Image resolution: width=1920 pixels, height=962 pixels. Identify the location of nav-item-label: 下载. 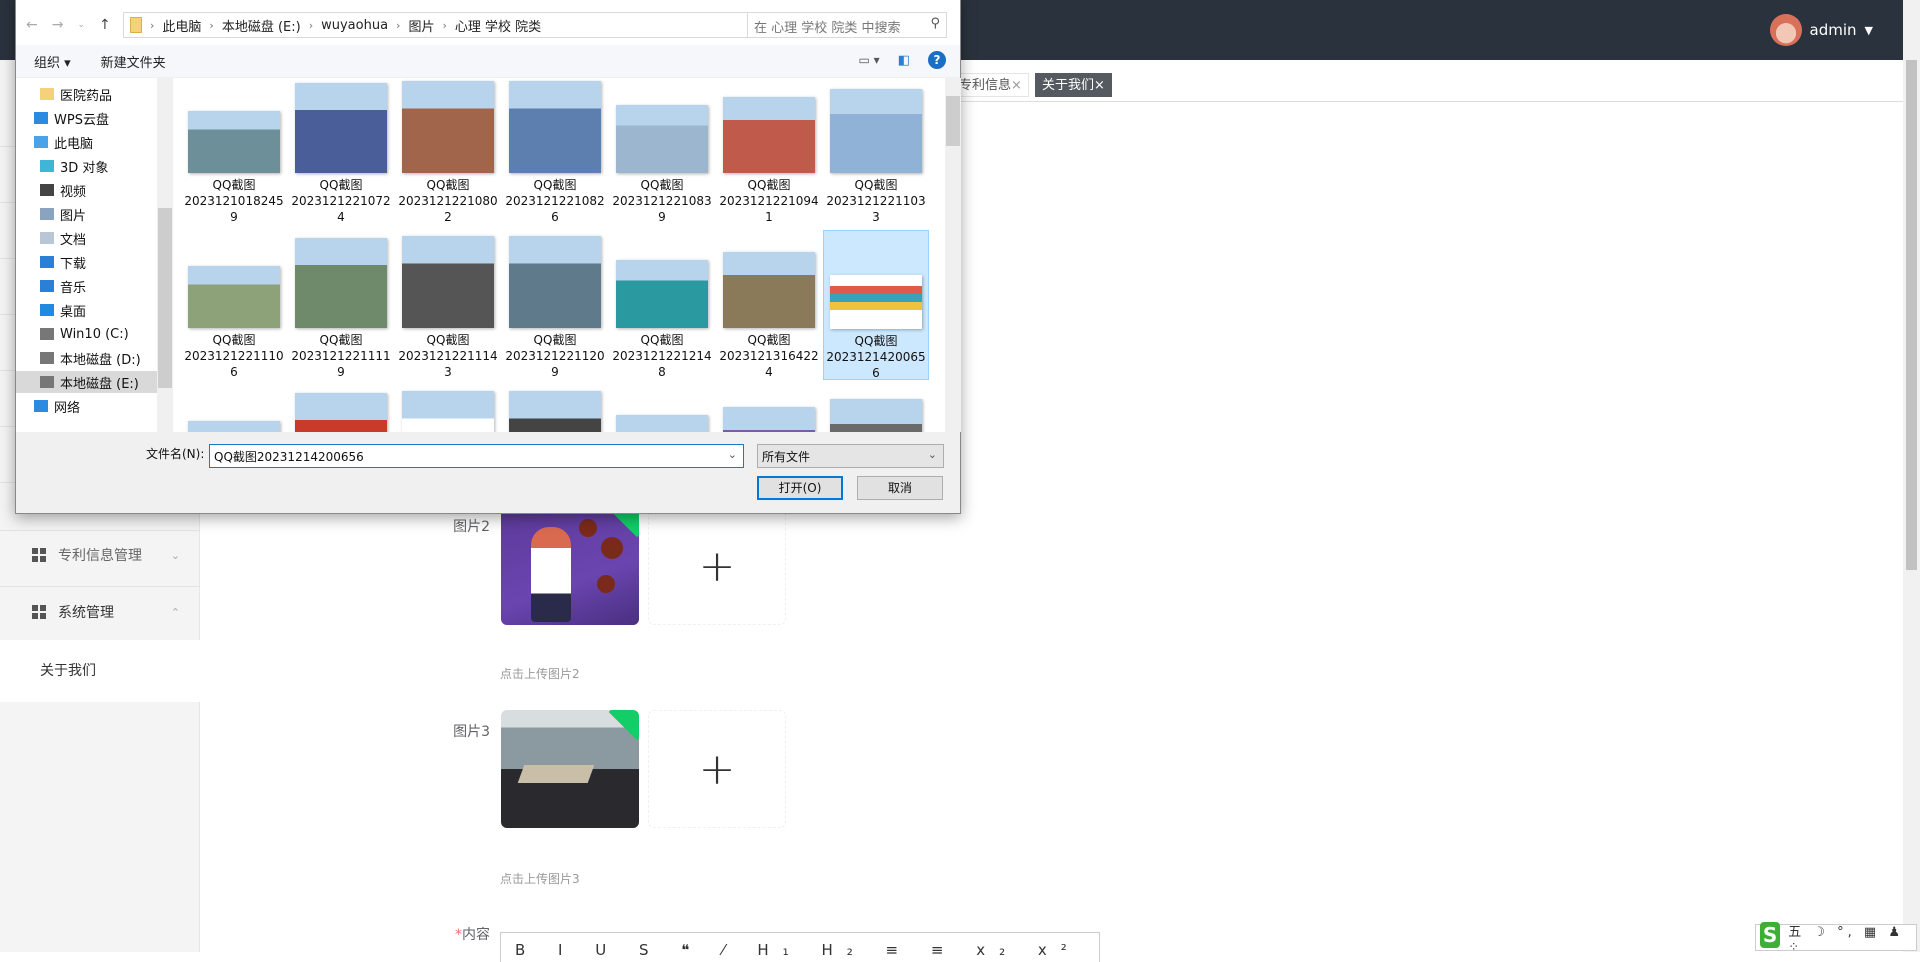
(73, 264).